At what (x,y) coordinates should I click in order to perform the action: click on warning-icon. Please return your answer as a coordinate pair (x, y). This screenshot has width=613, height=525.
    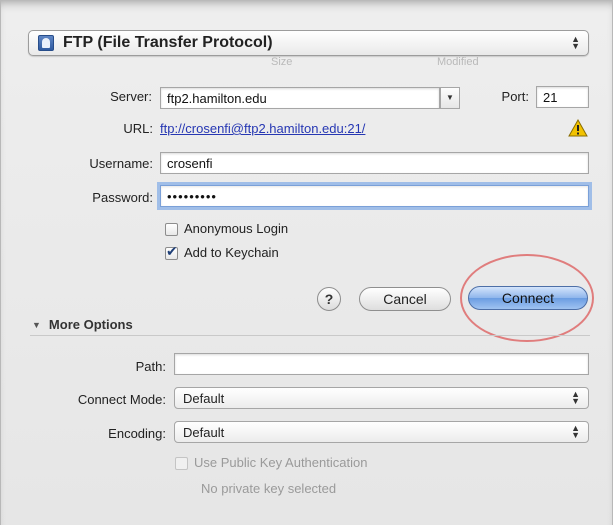
    Looking at the image, I should click on (578, 128).